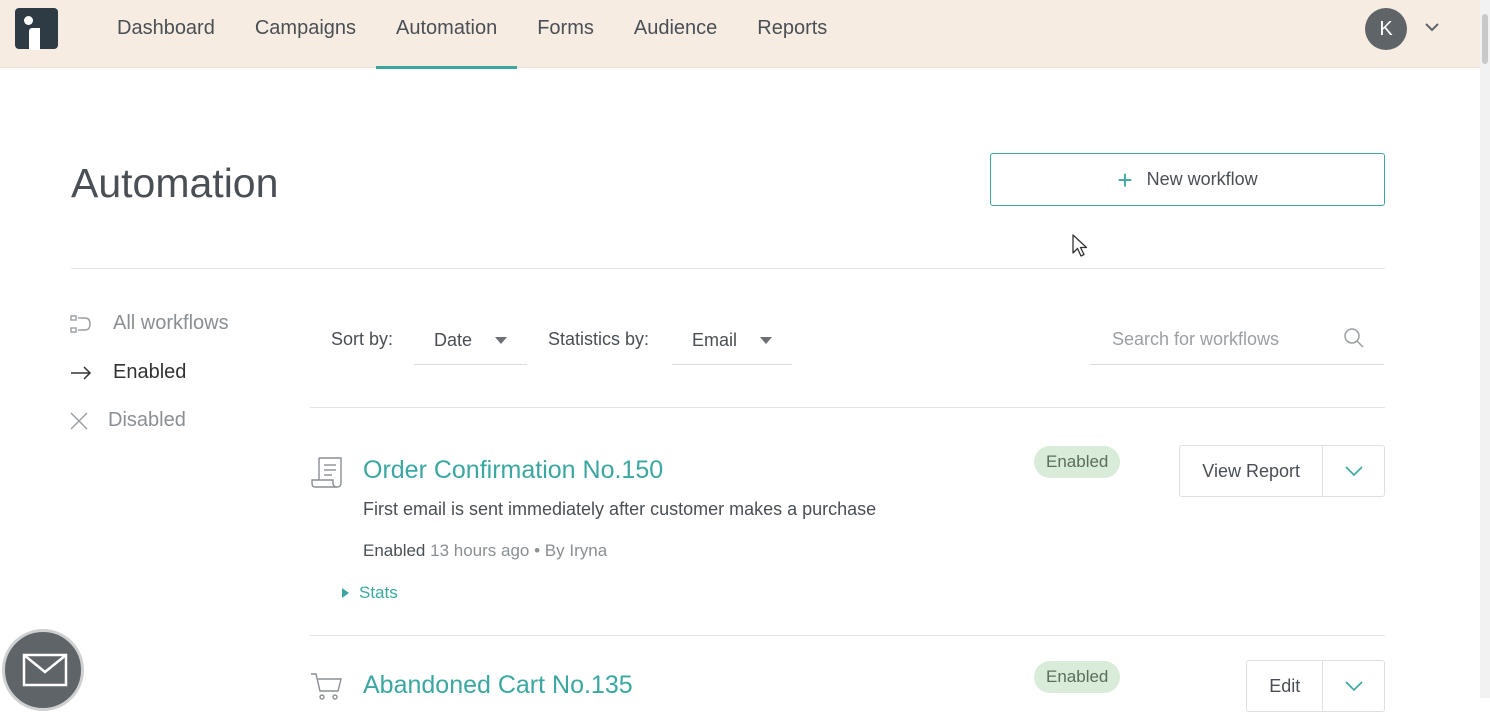  What do you see at coordinates (34, 39) in the screenshot?
I see `logo-stem` at bounding box center [34, 39].